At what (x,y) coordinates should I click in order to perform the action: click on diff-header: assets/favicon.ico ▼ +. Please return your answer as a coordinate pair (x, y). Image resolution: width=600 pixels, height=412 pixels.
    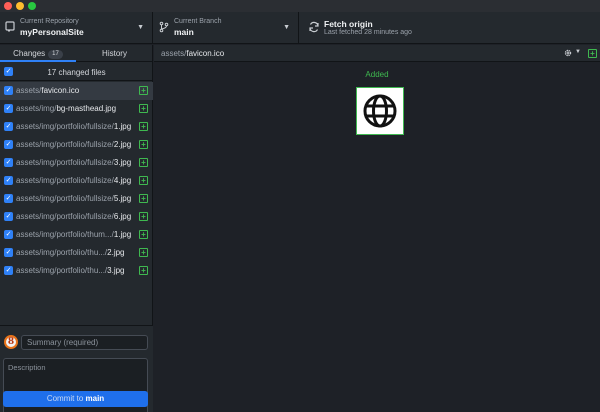
    Looking at the image, I should click on (377, 53).